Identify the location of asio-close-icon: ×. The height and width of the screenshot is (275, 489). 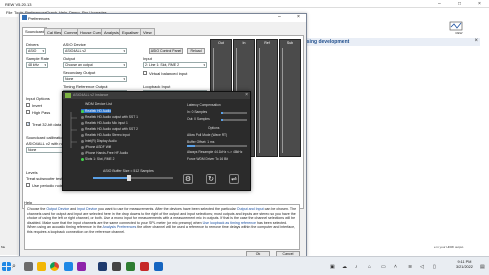
(246, 95).